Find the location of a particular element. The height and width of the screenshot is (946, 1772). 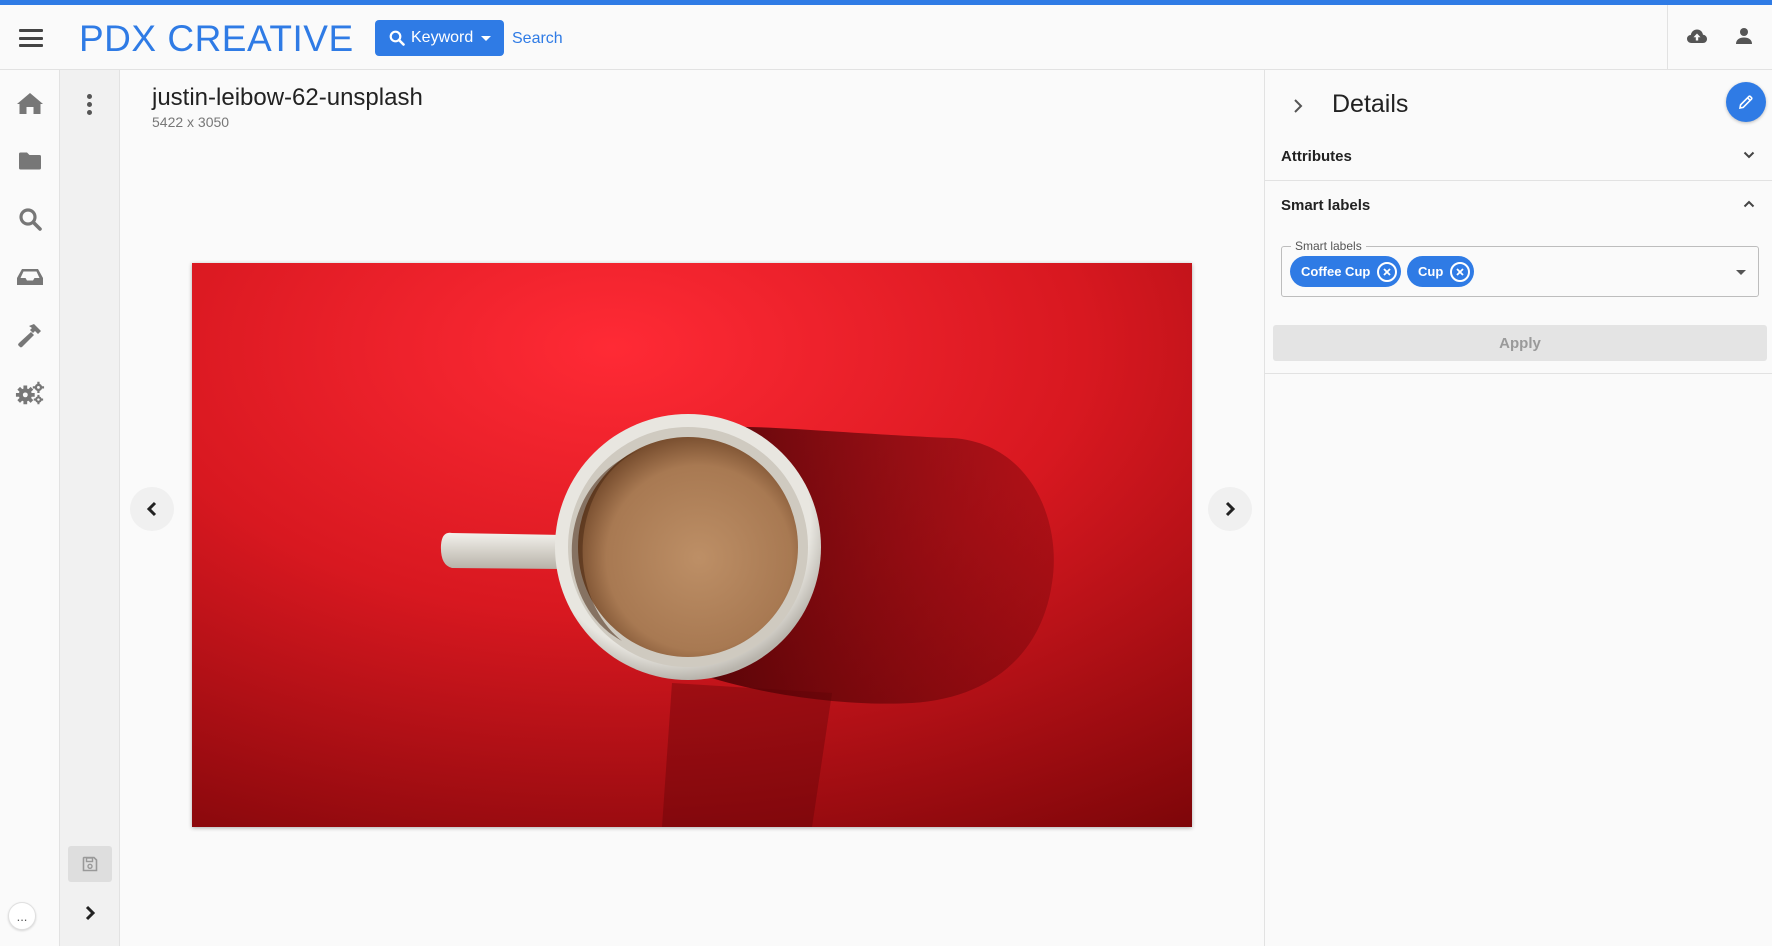

chip-label: Cup is located at coordinates (1431, 271).